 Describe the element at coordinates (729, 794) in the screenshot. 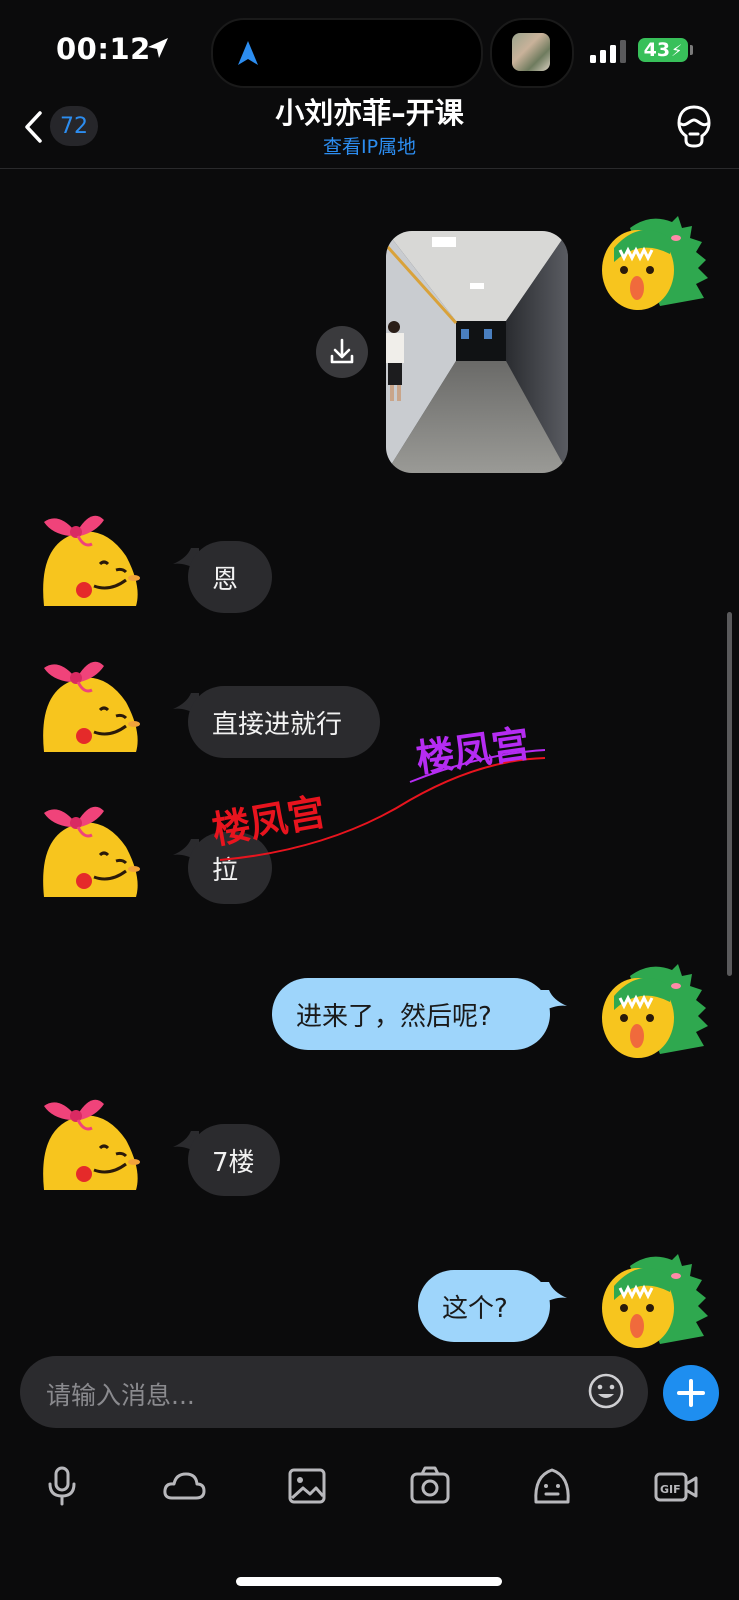

I see `scroll-indicator` at that location.